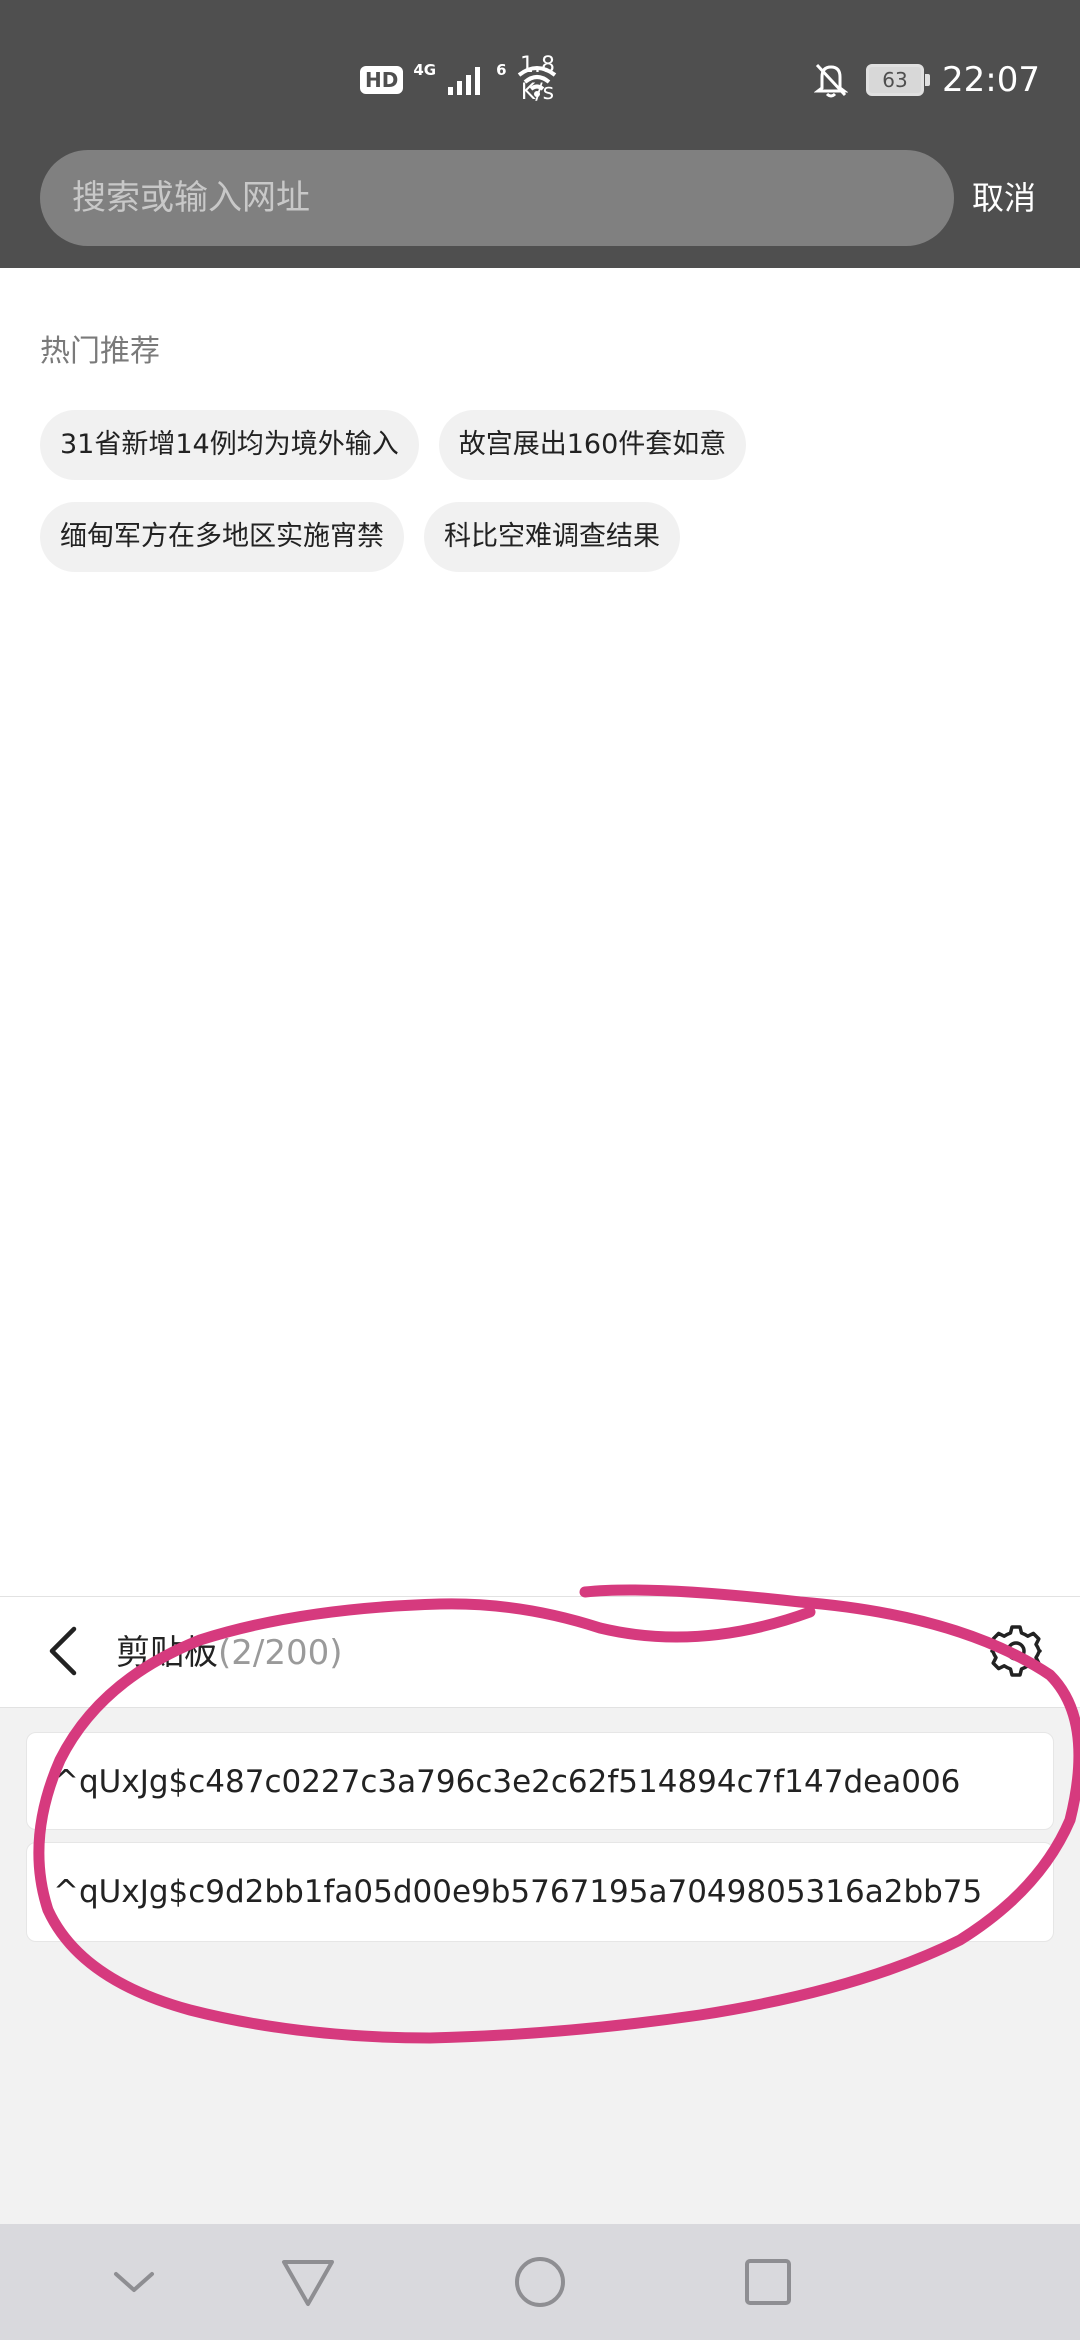  Describe the element at coordinates (134, 2282) in the screenshot. I see `chevron-down-icon` at that location.